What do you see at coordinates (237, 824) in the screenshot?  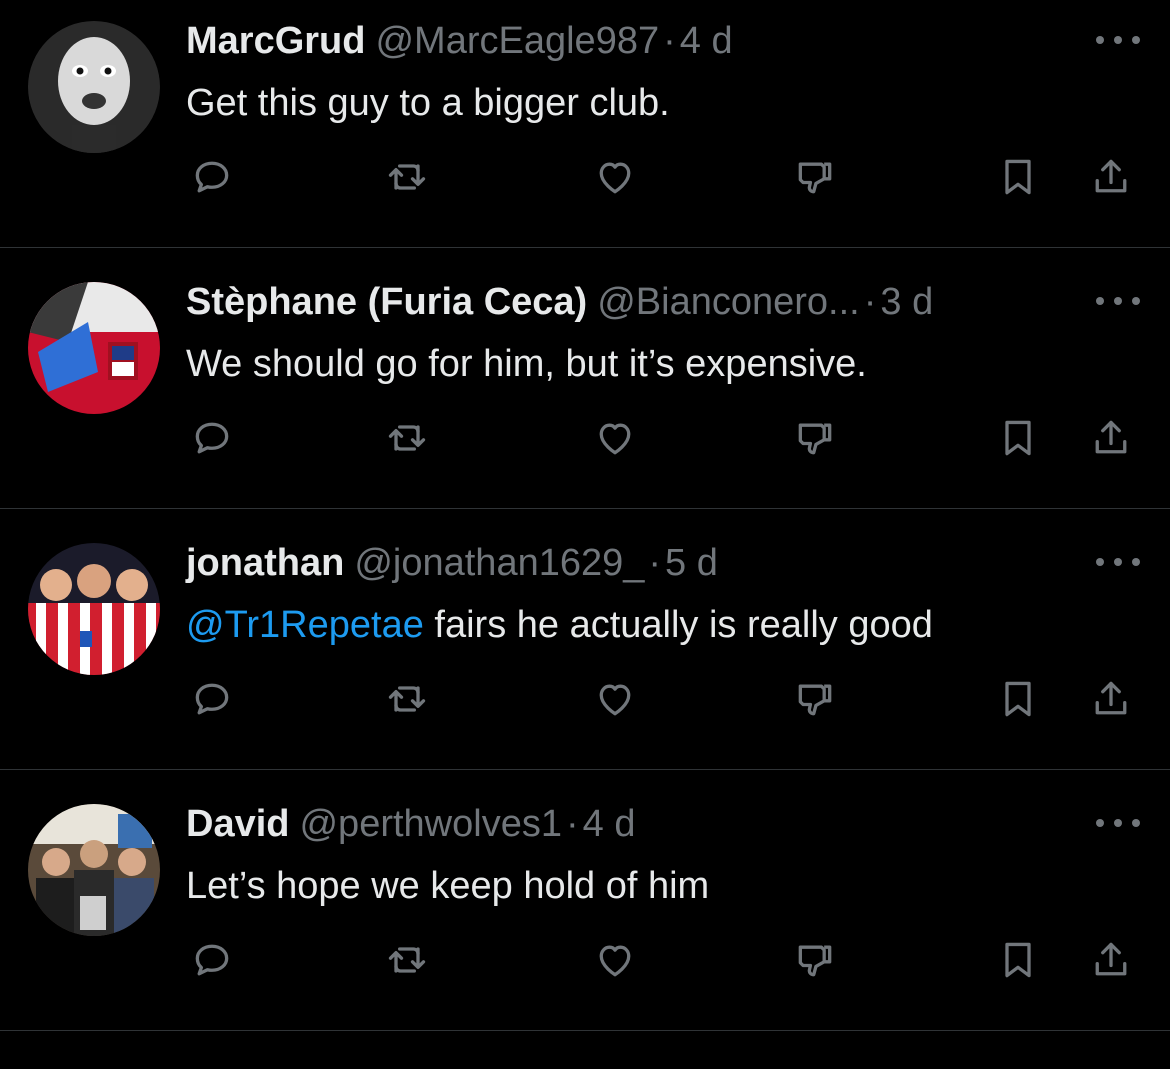 I see `display-name: David` at bounding box center [237, 824].